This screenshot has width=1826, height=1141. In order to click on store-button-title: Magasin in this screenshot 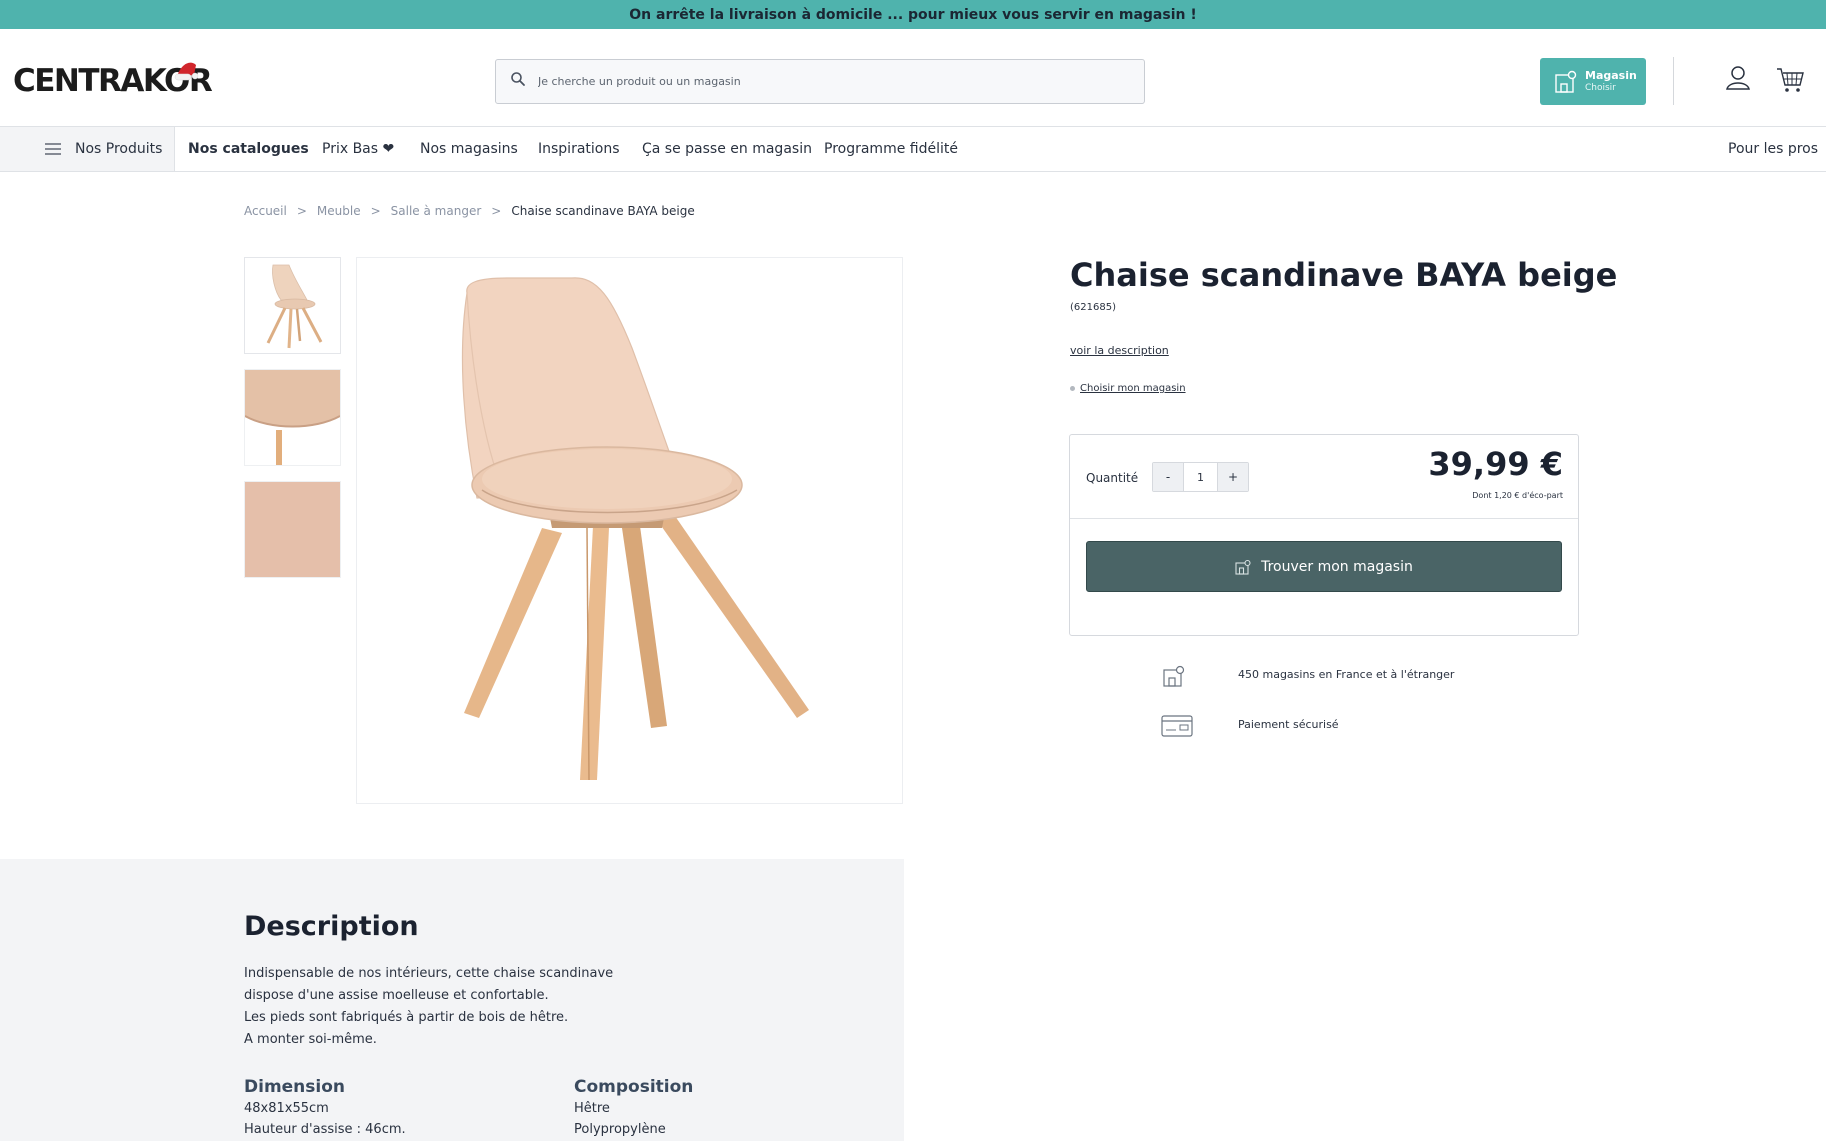, I will do `click(1611, 75)`.